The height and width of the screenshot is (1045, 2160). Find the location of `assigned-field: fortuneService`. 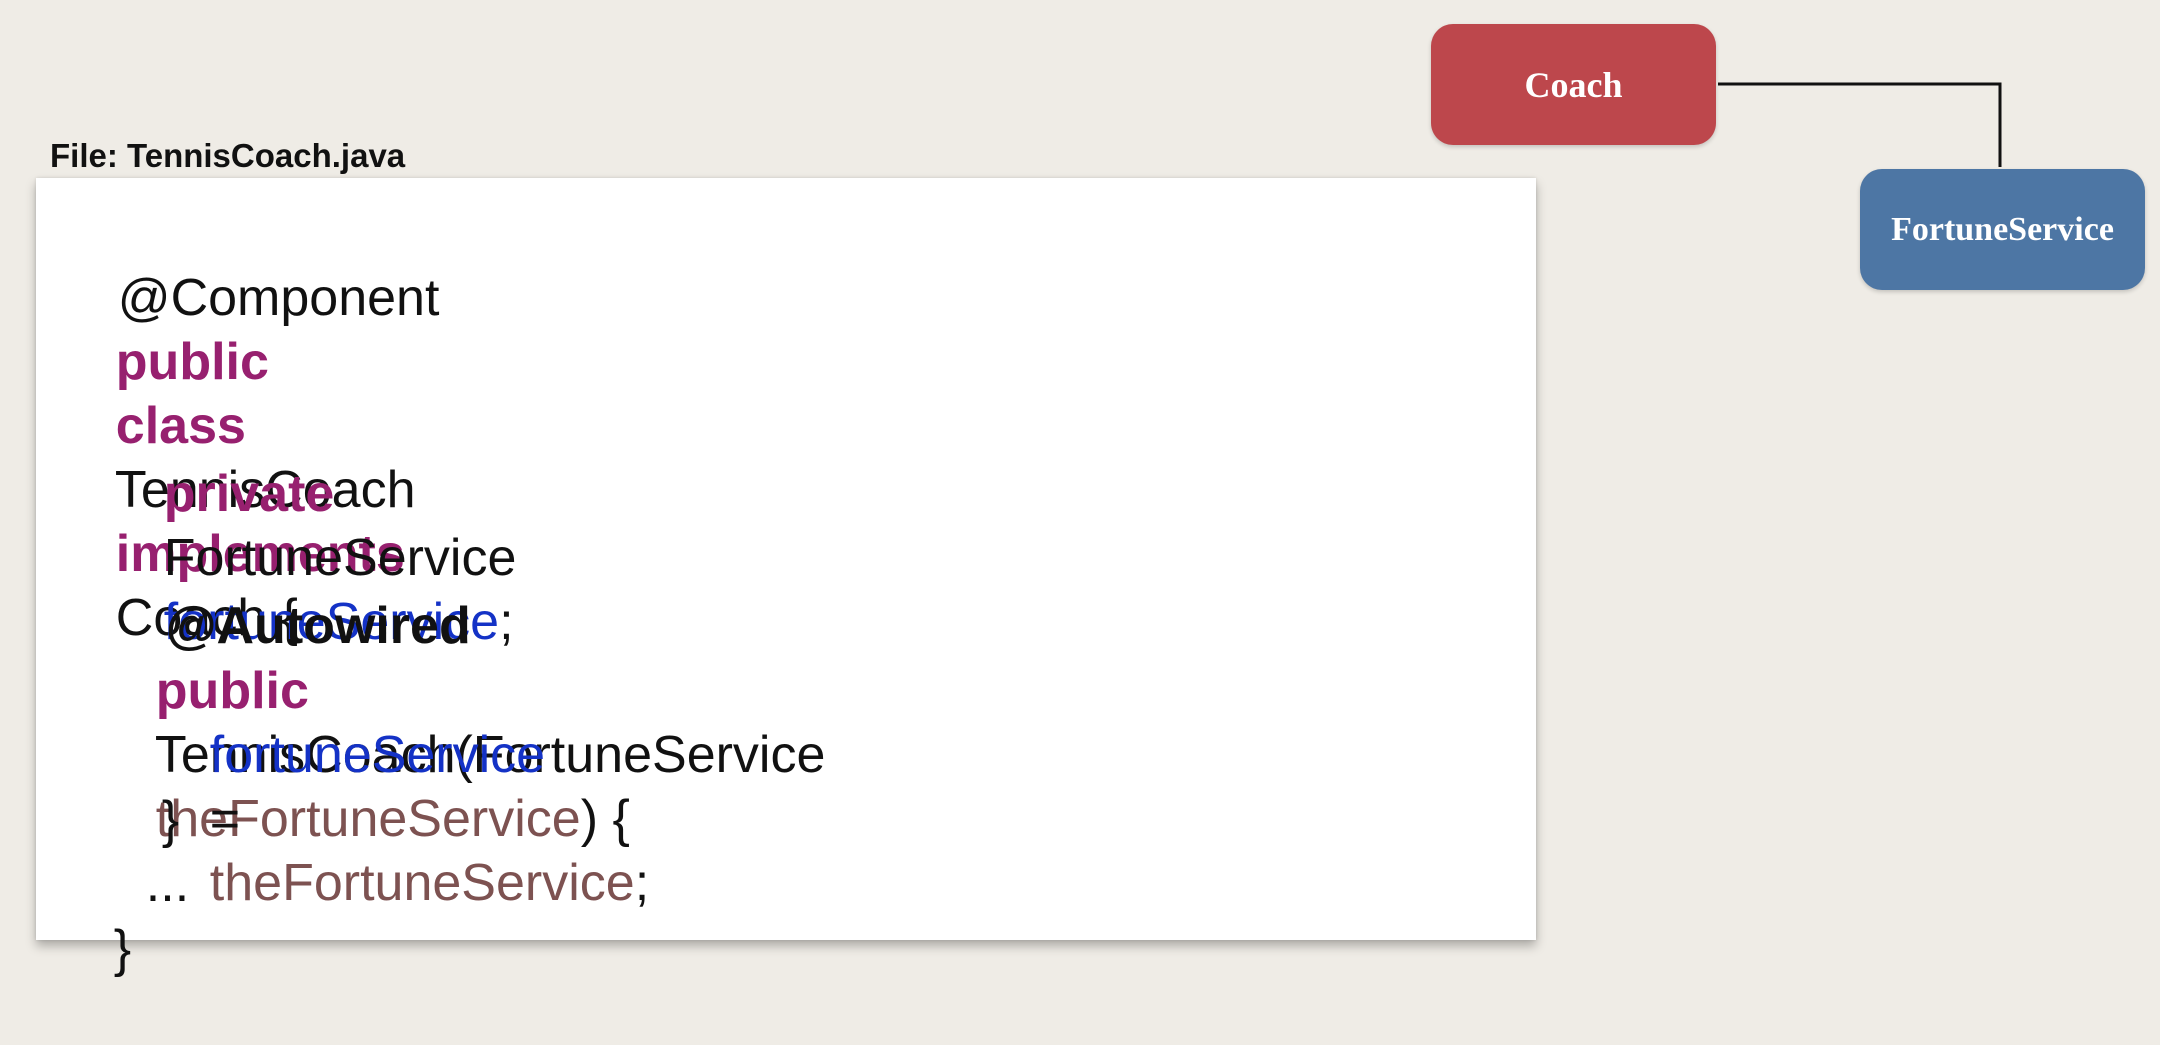

assigned-field: fortuneService is located at coordinates (377, 755).